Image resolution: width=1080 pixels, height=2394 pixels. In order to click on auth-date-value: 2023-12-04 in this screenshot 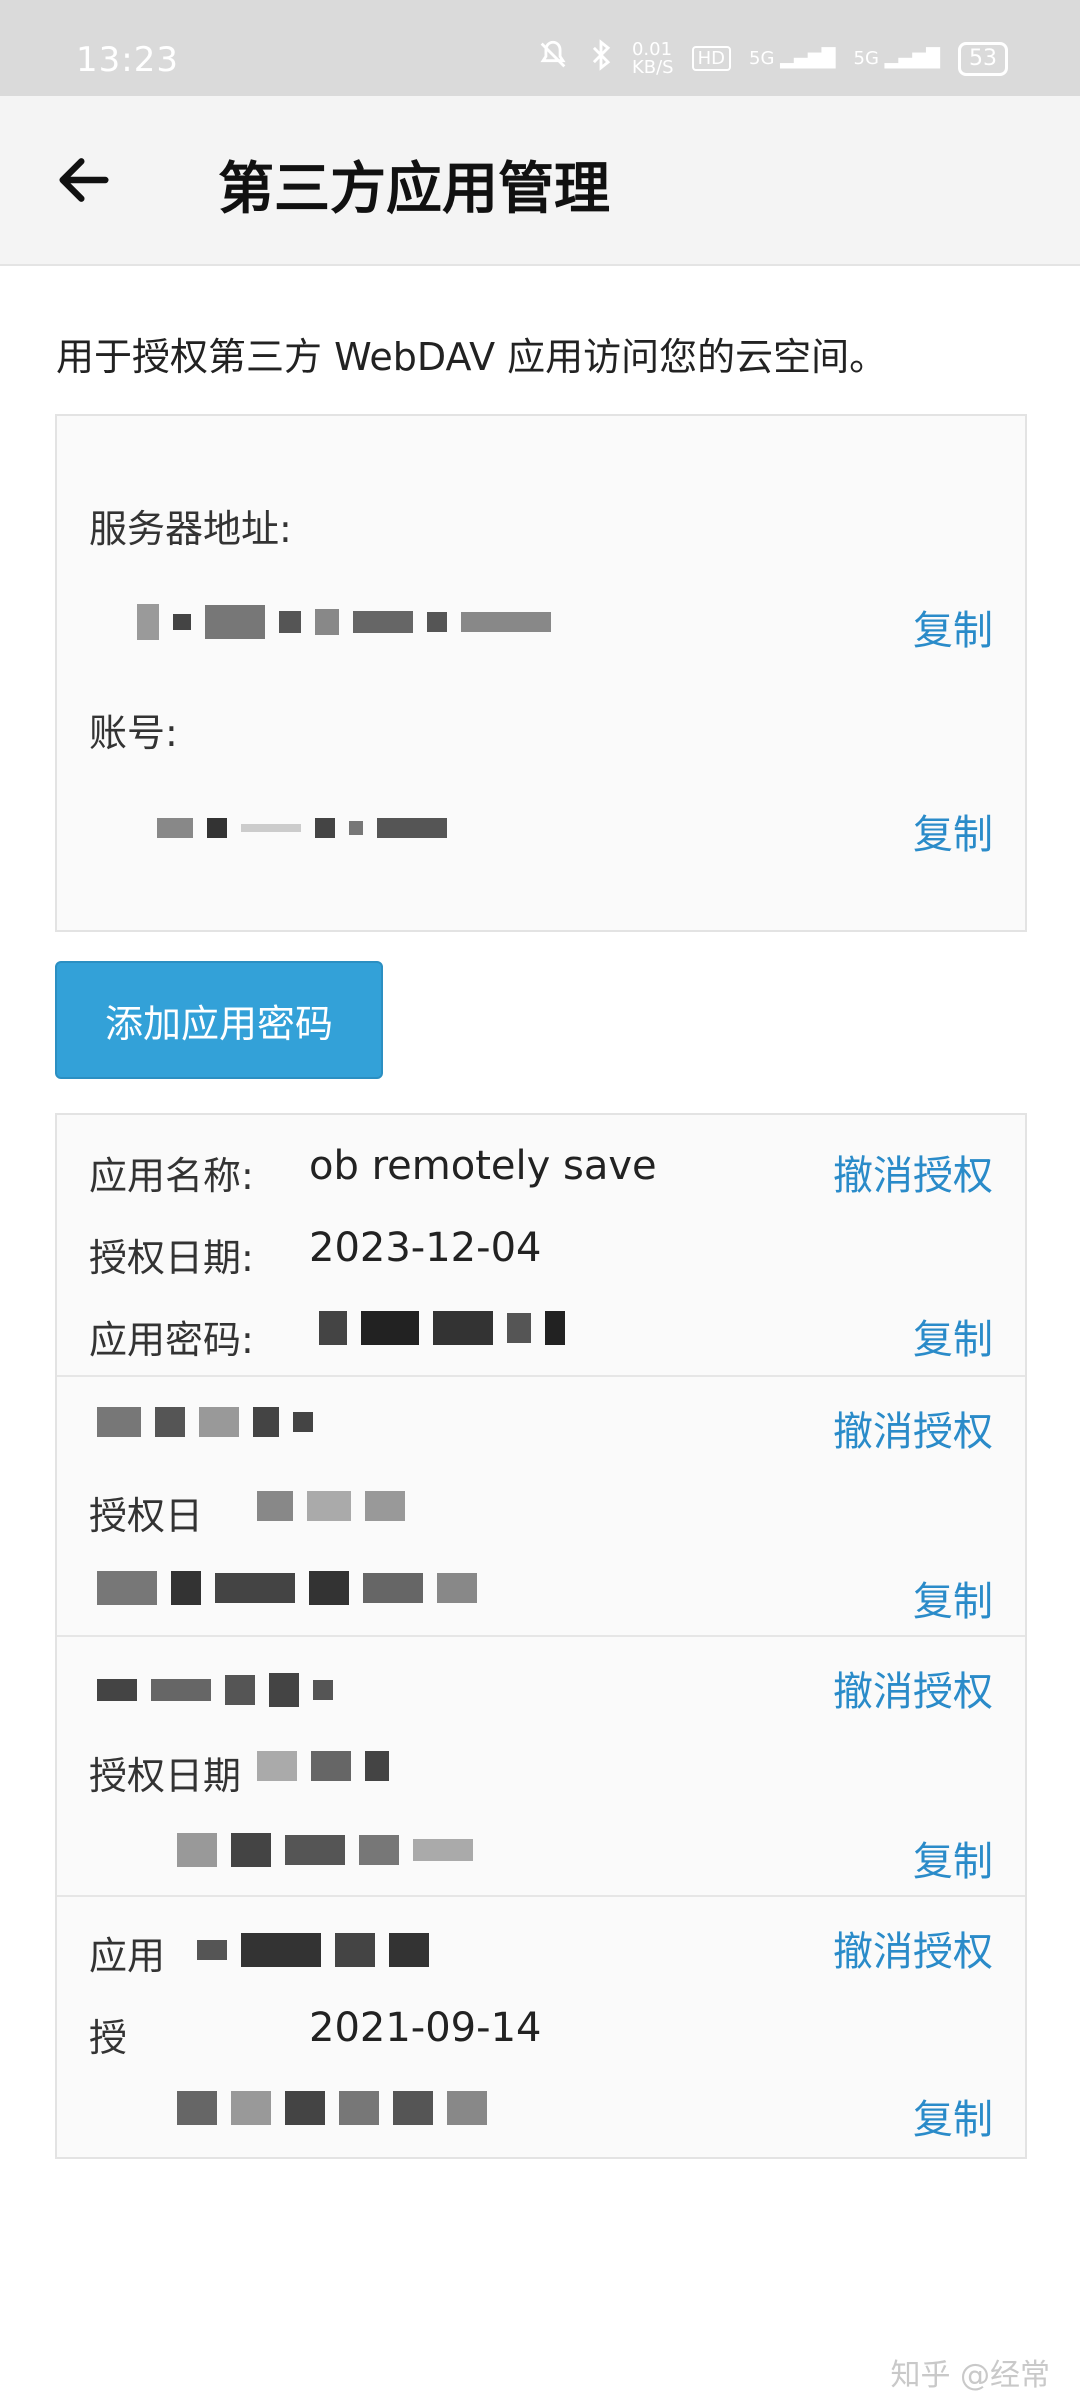, I will do `click(425, 1248)`.